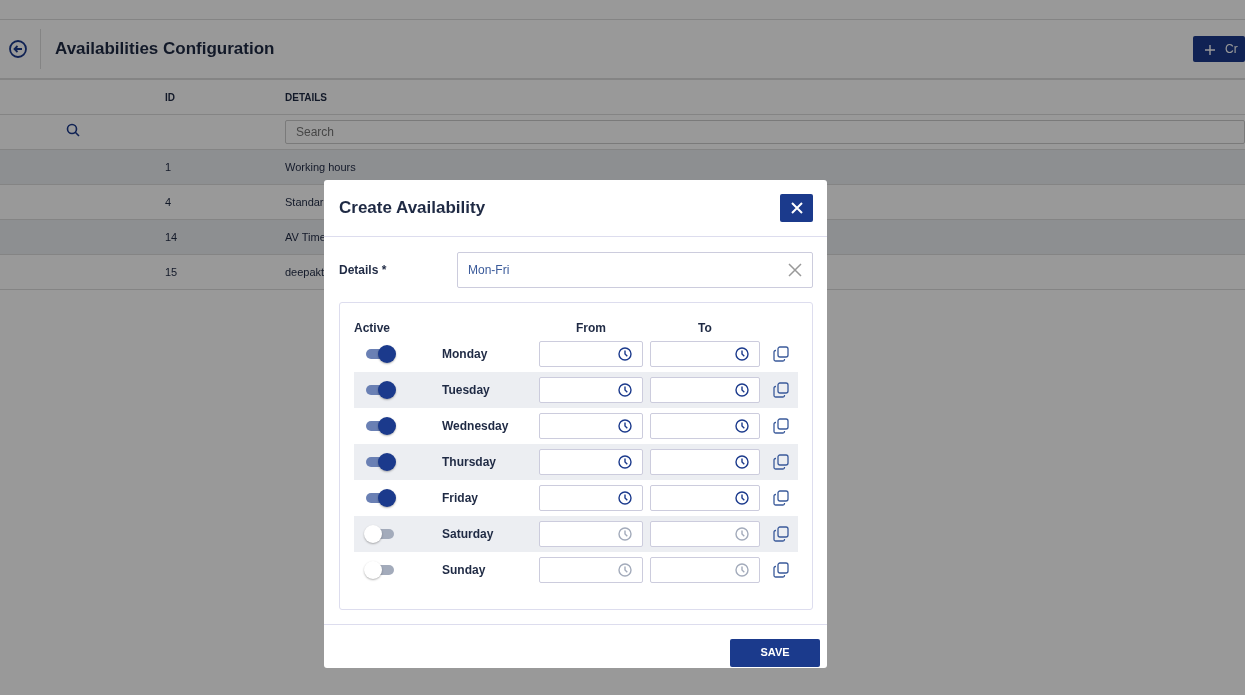 The width and height of the screenshot is (1245, 695). Describe the element at coordinates (73, 129) in the screenshot. I see `search-icon` at that location.